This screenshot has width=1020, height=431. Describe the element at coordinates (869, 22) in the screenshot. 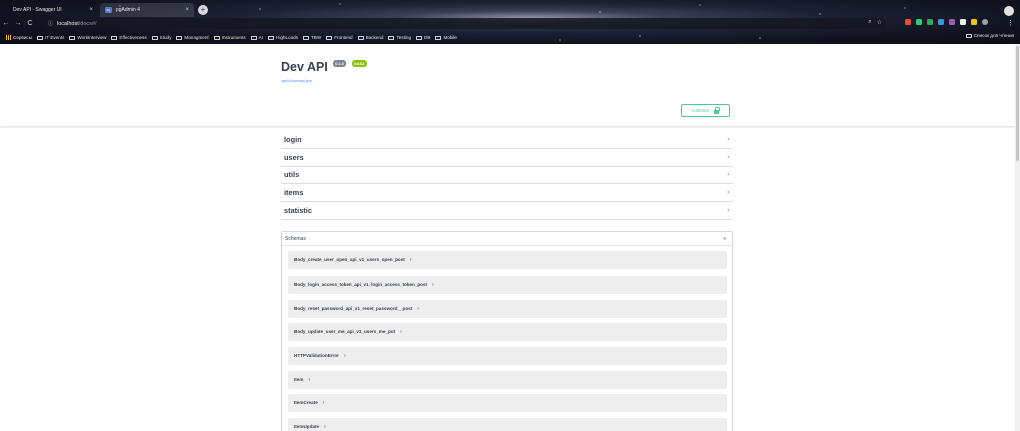

I see `search-icon: ⌕` at that location.